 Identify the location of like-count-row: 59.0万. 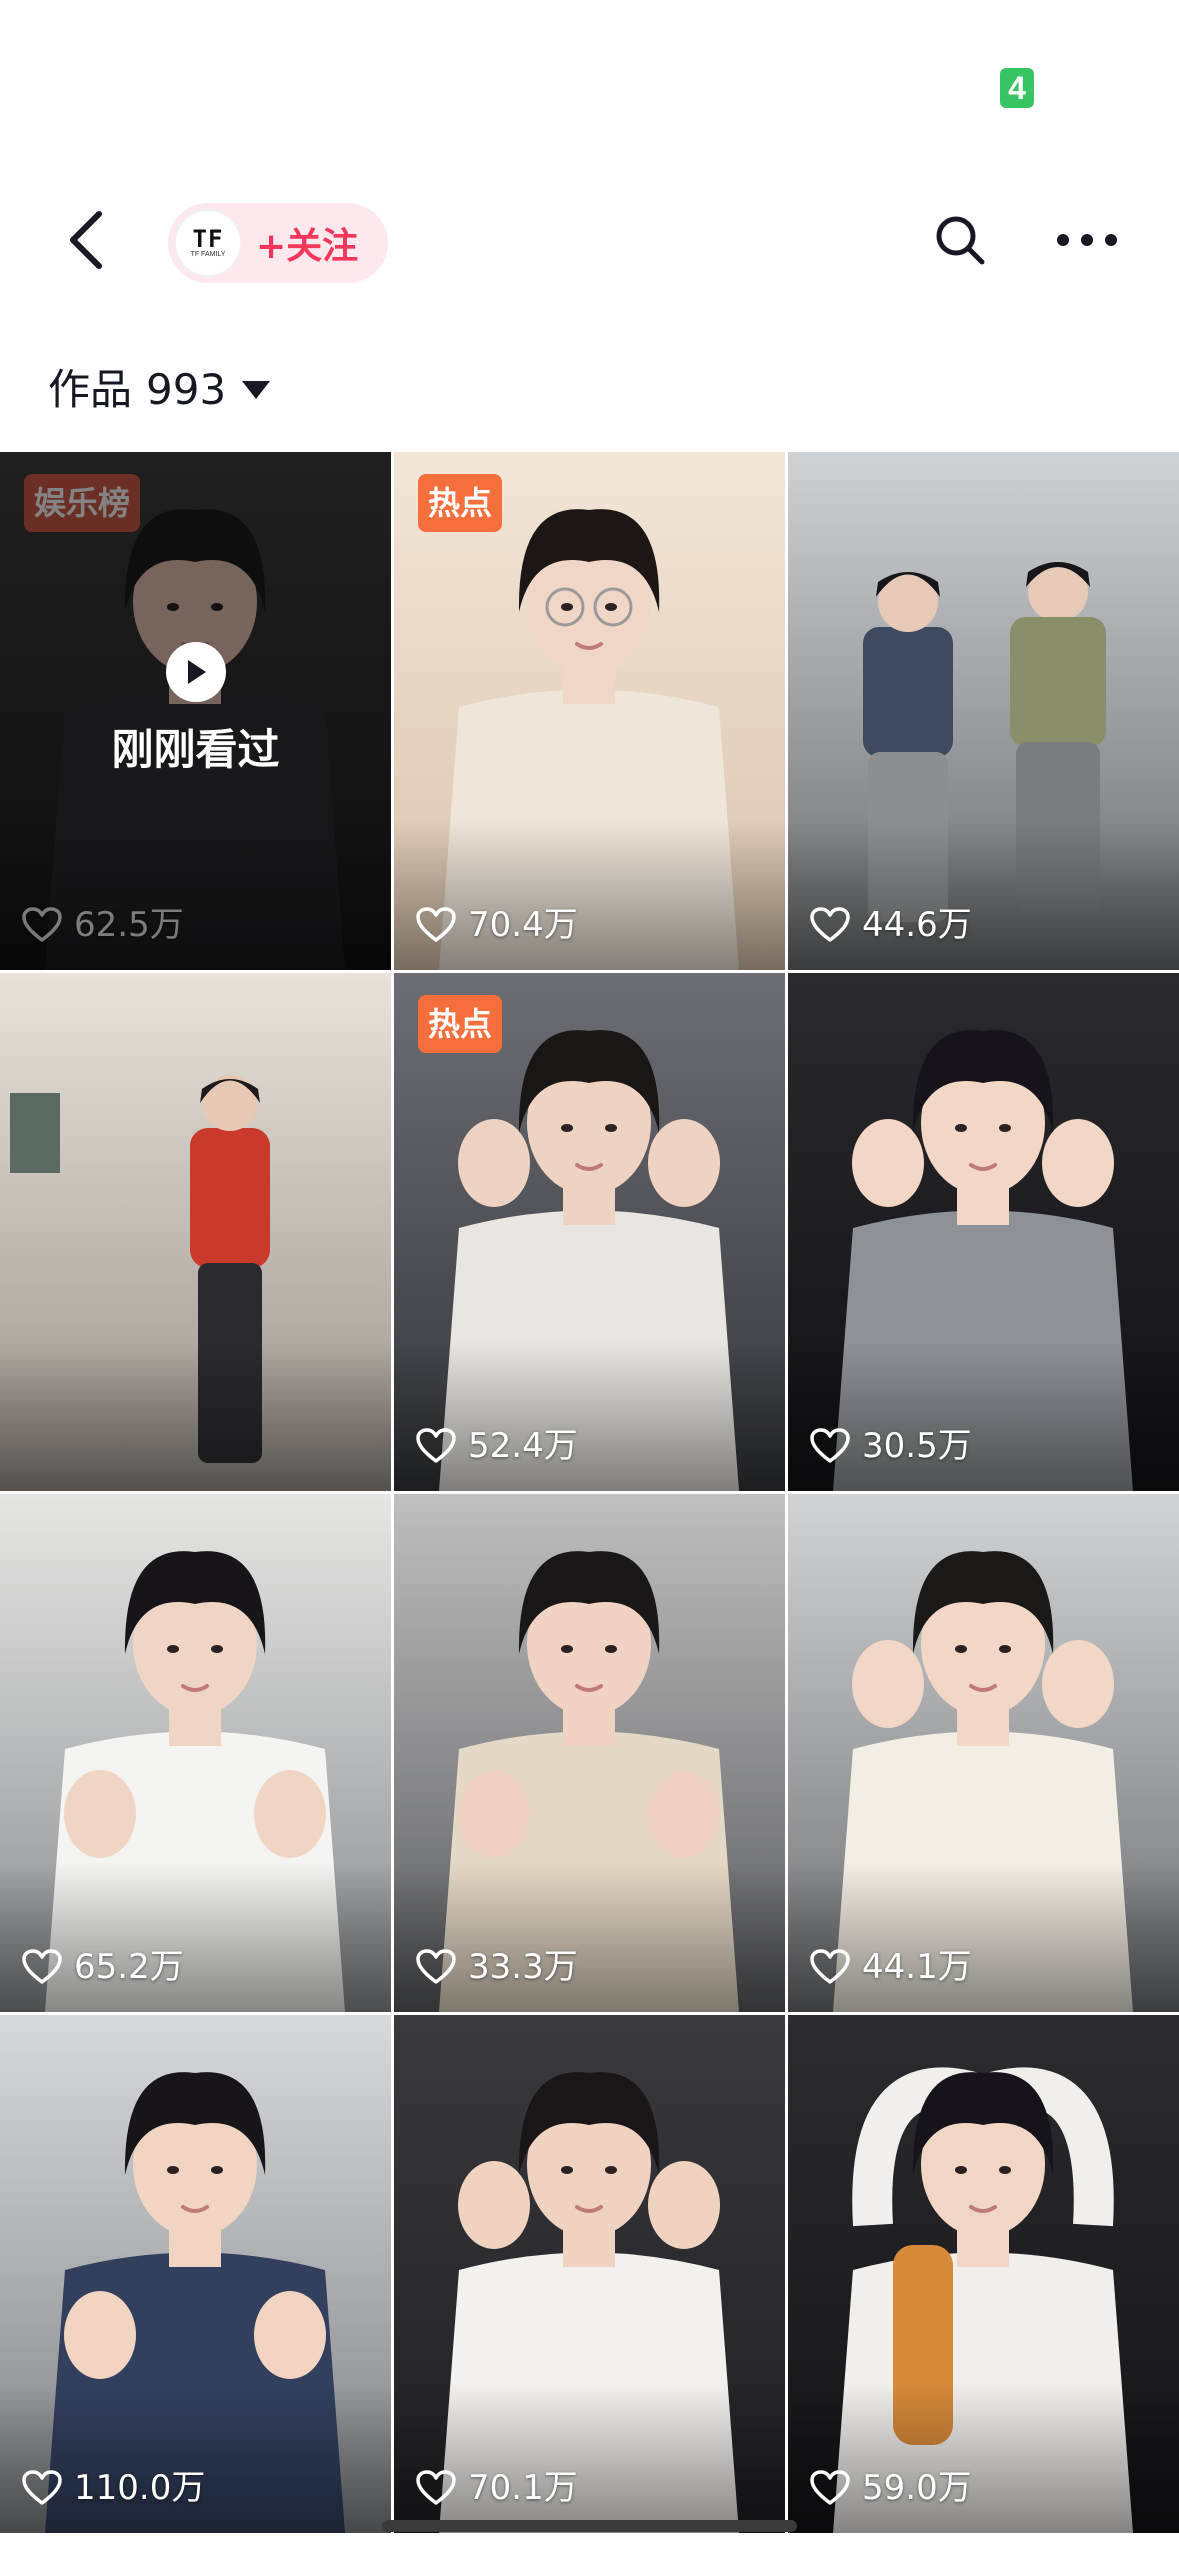
(891, 2488).